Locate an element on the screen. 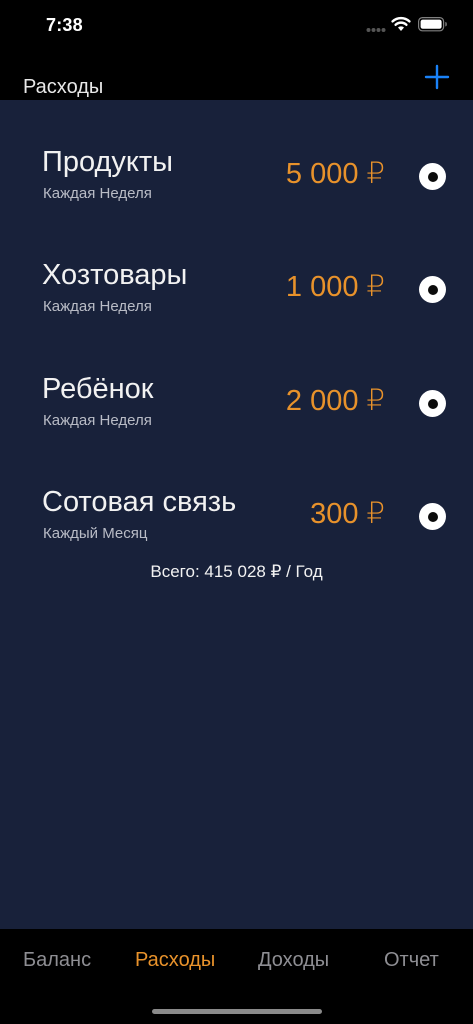 The height and width of the screenshot is (1024, 473). page-title: Расходы is located at coordinates (63, 87).